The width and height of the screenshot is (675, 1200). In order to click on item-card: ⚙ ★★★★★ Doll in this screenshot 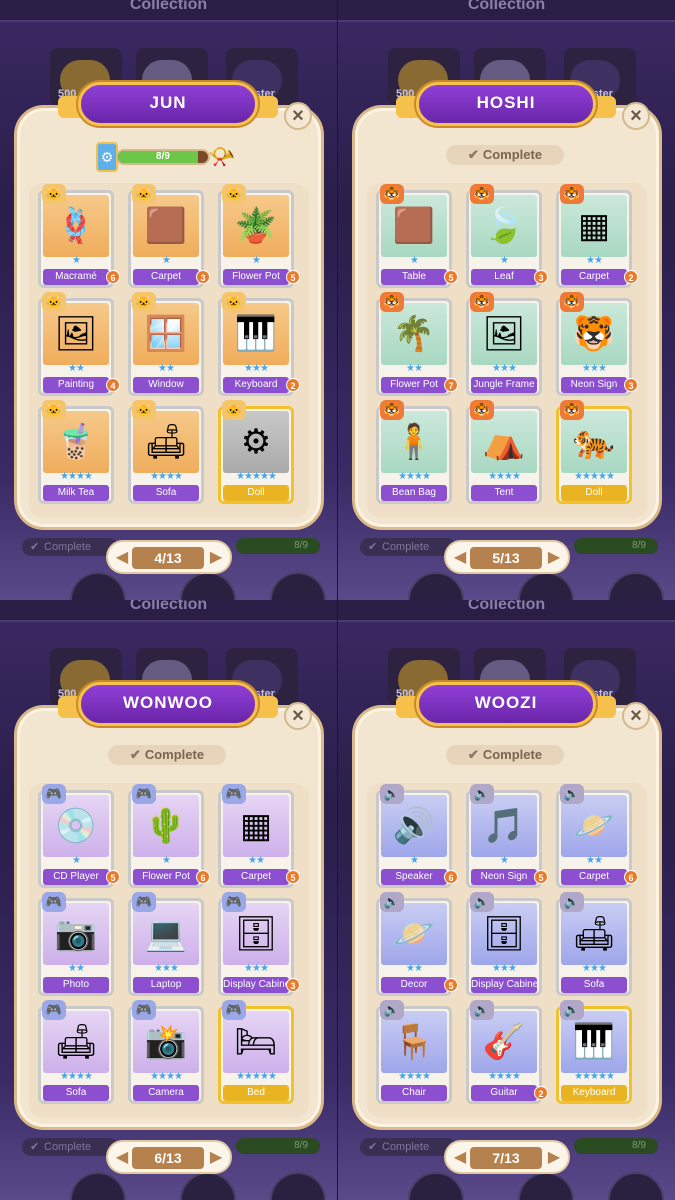, I will do `click(256, 455)`.